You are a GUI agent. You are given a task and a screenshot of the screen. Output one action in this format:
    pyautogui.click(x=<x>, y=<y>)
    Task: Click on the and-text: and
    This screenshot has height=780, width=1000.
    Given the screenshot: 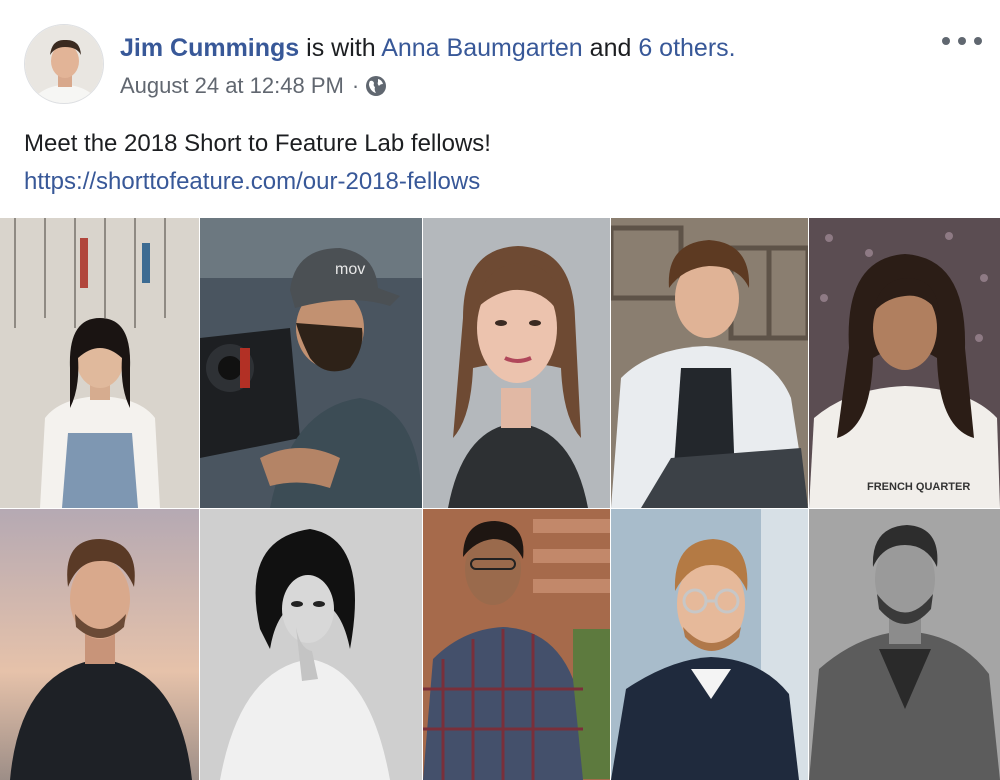 What is the action you would take?
    pyautogui.click(x=610, y=48)
    